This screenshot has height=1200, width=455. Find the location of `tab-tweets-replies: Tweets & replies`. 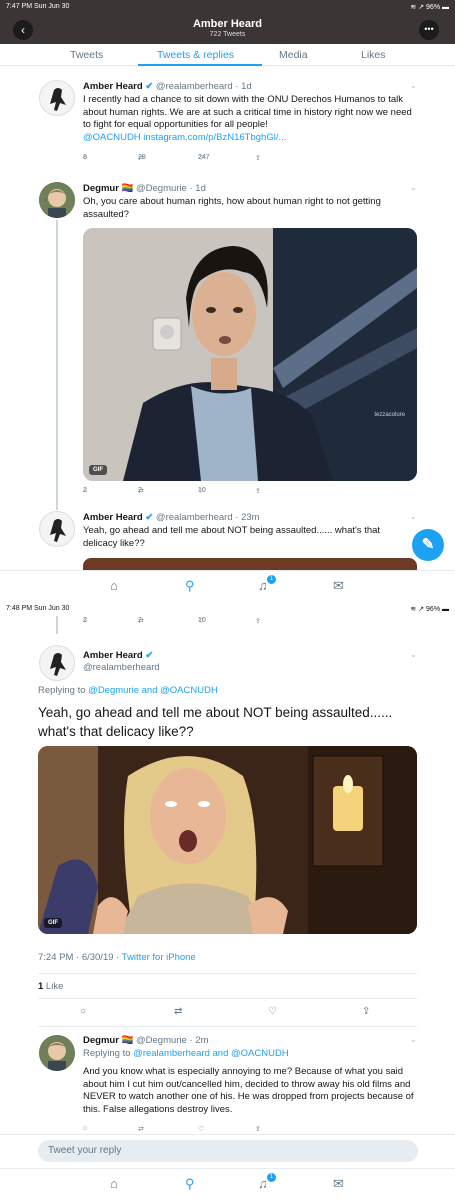

tab-tweets-replies: Tweets & replies is located at coordinates (195, 55).